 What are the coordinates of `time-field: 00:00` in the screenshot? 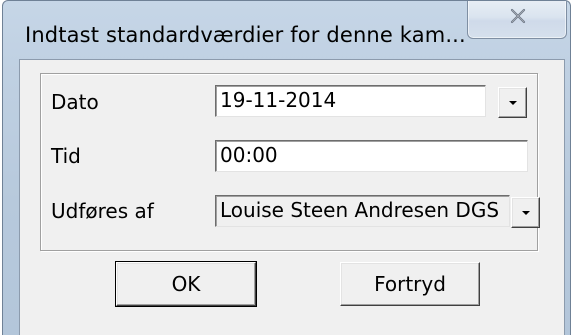 It's located at (371, 156).